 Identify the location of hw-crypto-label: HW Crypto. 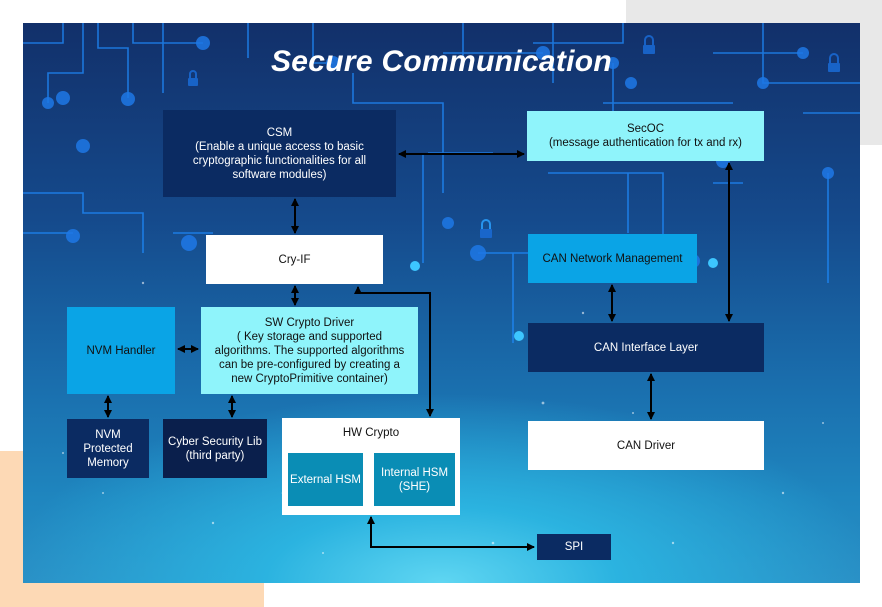
(371, 433).